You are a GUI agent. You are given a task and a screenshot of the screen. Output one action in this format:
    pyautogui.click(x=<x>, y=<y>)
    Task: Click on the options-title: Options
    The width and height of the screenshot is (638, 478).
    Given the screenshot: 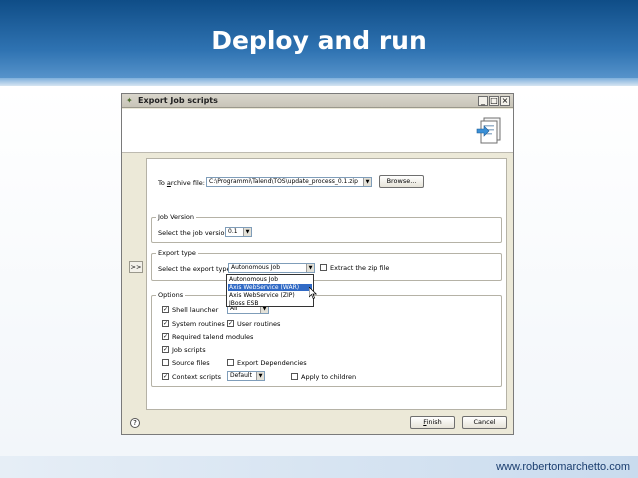 What is the action you would take?
    pyautogui.click(x=171, y=295)
    